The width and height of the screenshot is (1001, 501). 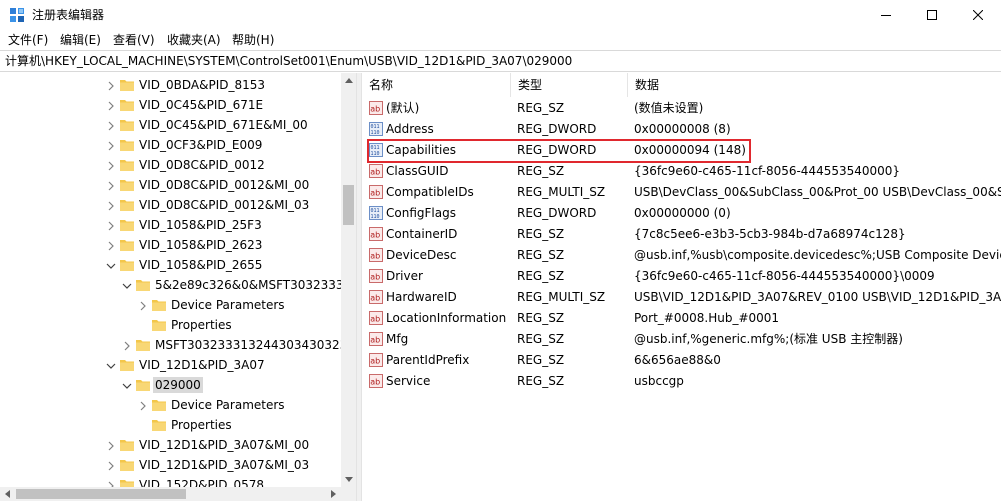 I want to click on menu-help: 帮助(H), so click(x=253, y=40).